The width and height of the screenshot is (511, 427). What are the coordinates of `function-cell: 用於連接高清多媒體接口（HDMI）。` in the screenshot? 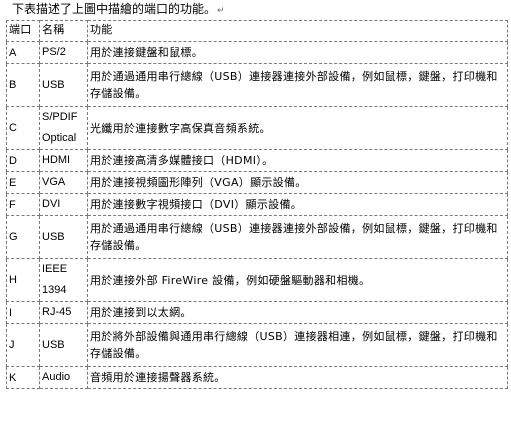 It's located at (297, 160).